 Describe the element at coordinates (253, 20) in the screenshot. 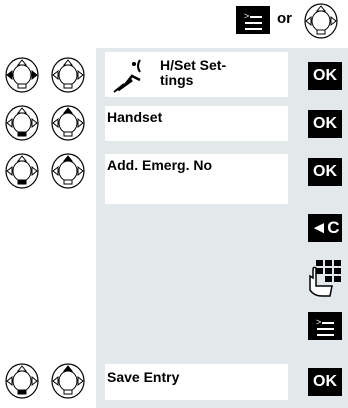

I see `menu-key-top: >` at that location.